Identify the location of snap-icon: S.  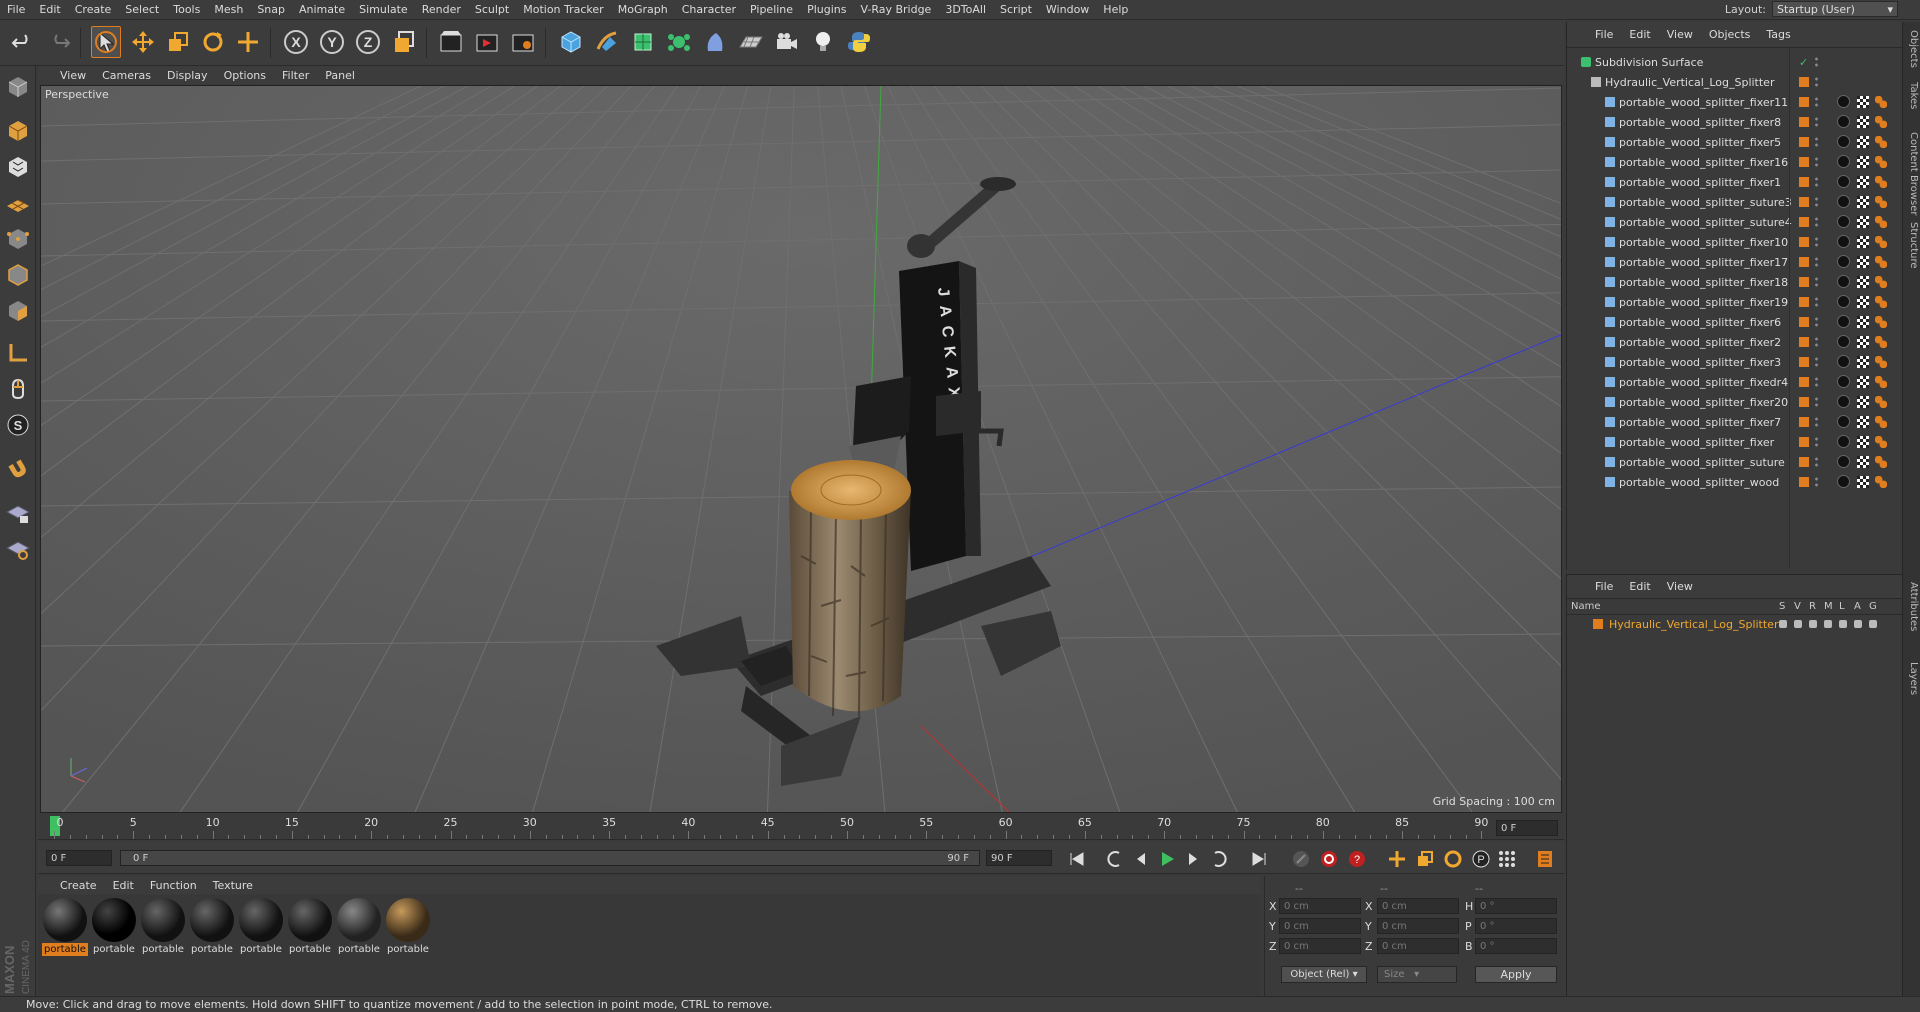
(18, 425).